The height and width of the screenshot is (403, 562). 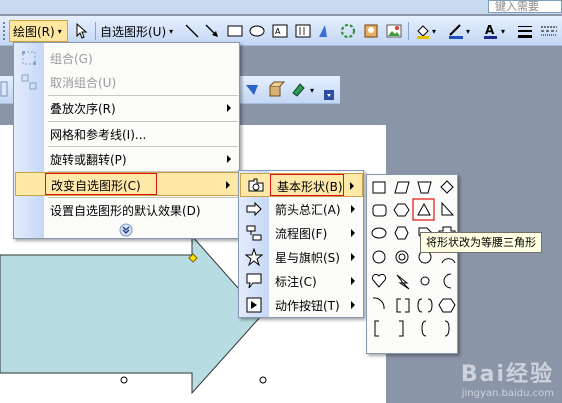 I want to click on isosceles-triangle-shape-icon, so click(x=424, y=209).